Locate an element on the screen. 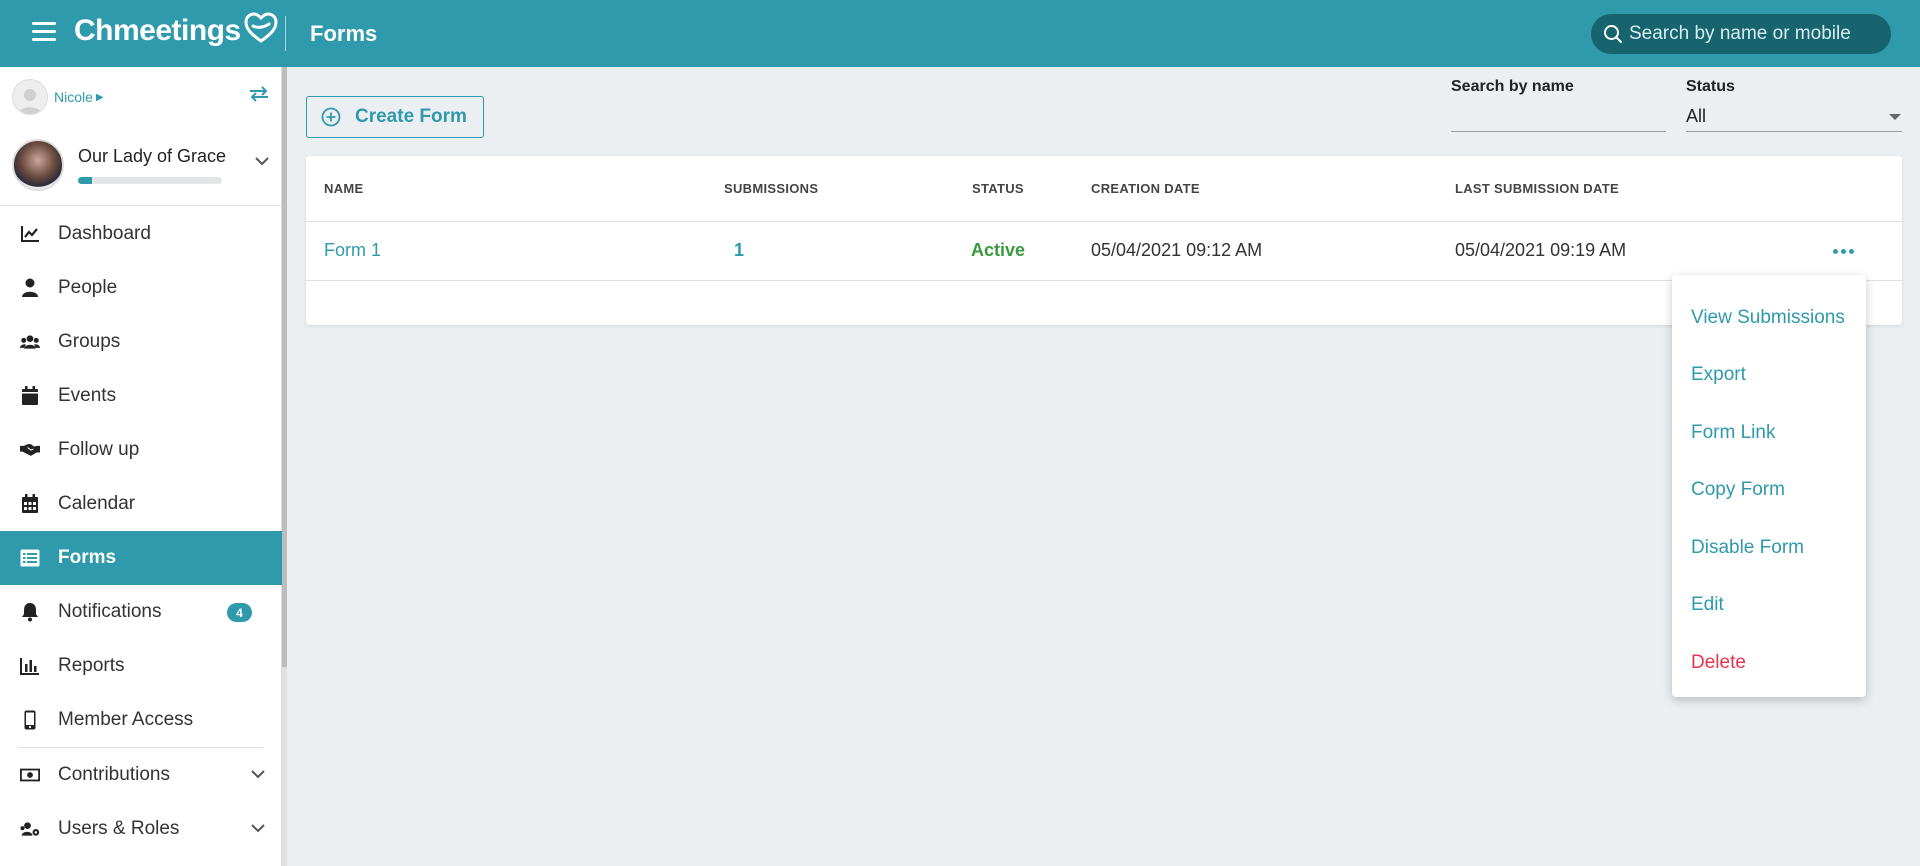  sidebar-scrollbar-thumb is located at coordinates (284, 367).